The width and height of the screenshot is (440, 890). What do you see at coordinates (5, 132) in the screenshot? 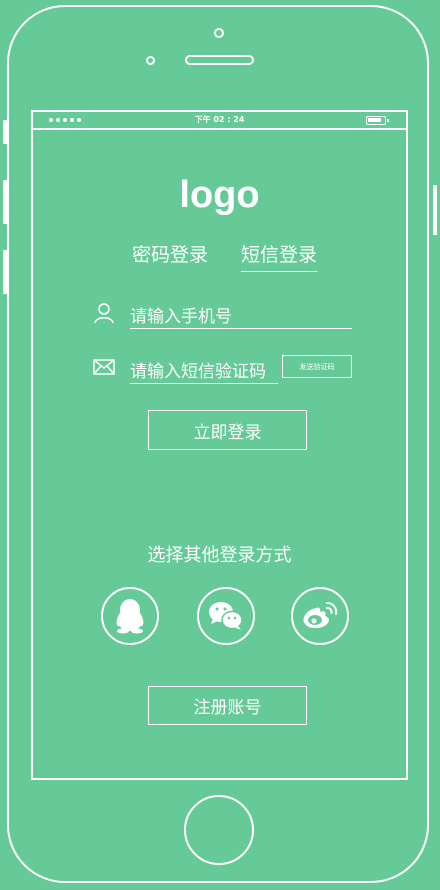
I see `mute-switch` at bounding box center [5, 132].